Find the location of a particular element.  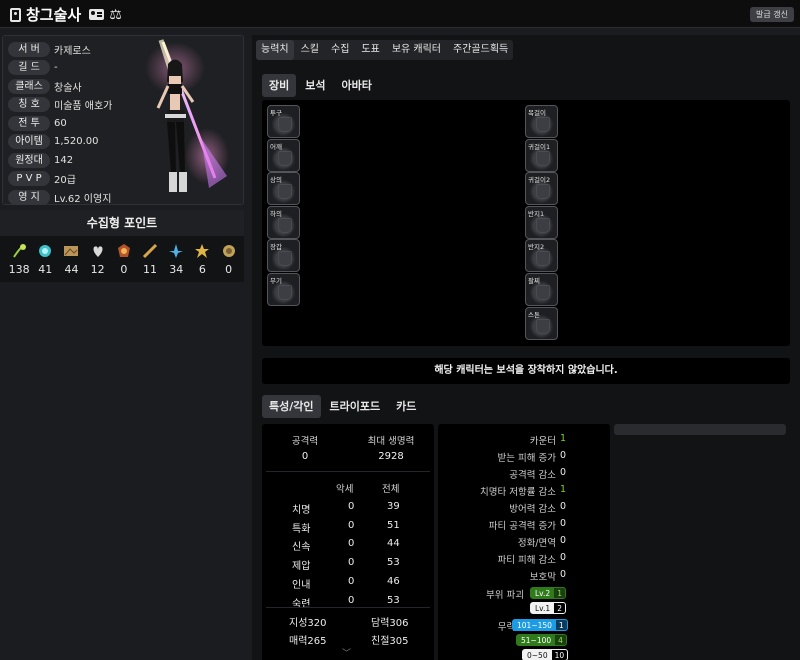

accessory-slot: 반지2 is located at coordinates (541, 256).